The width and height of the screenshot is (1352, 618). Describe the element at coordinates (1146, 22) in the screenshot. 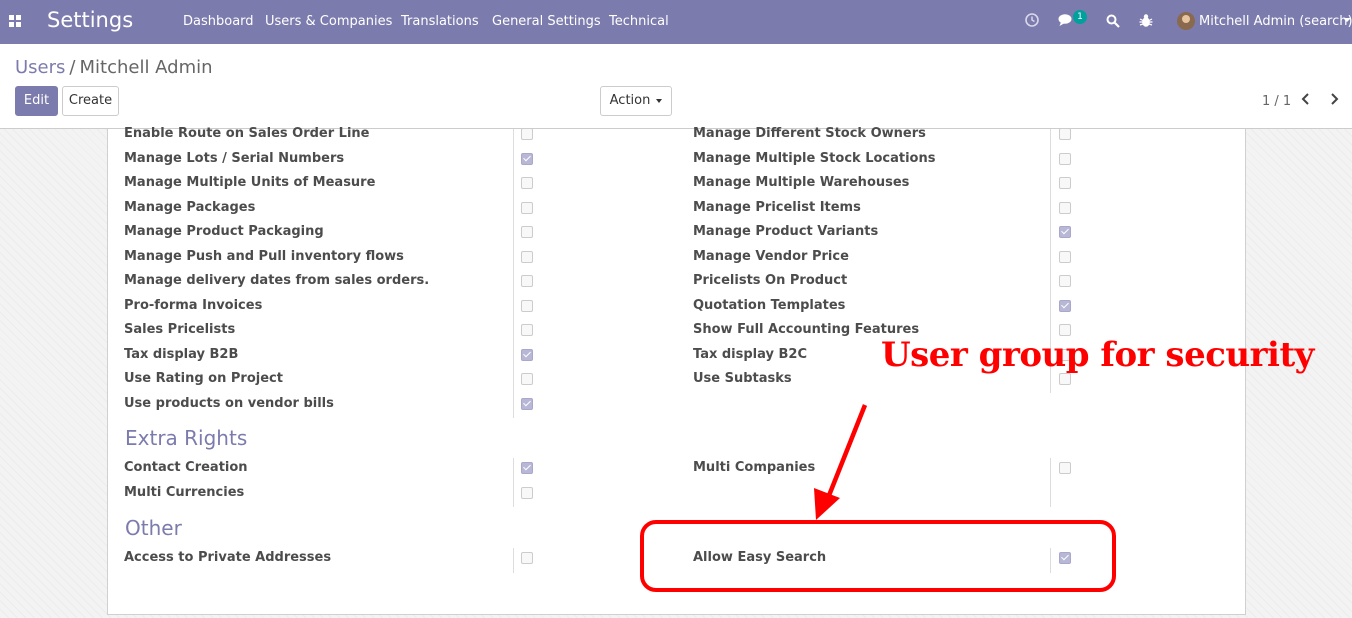

I see `debug-bug-icon` at that location.